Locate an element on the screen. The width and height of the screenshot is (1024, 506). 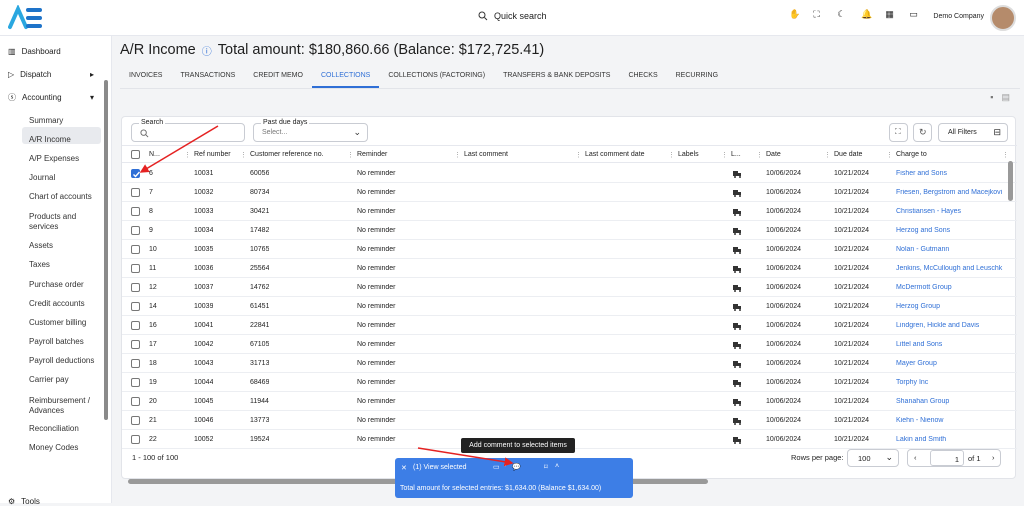
sidebar-subitem: Payroll batches is located at coordinates (64, 342).